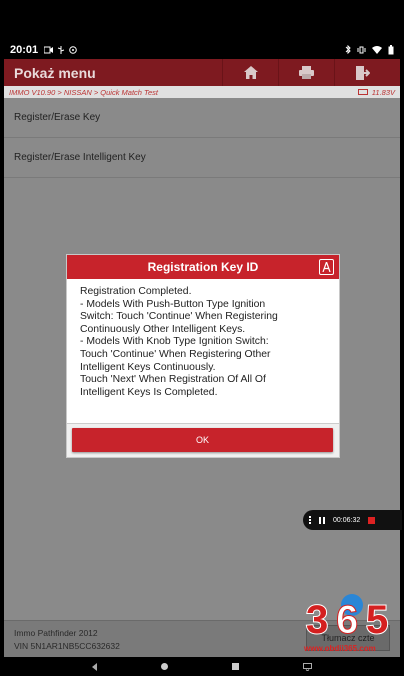  Describe the element at coordinates (347, 520) in the screenshot. I see `recorder-time: 00:06:32` at that location.